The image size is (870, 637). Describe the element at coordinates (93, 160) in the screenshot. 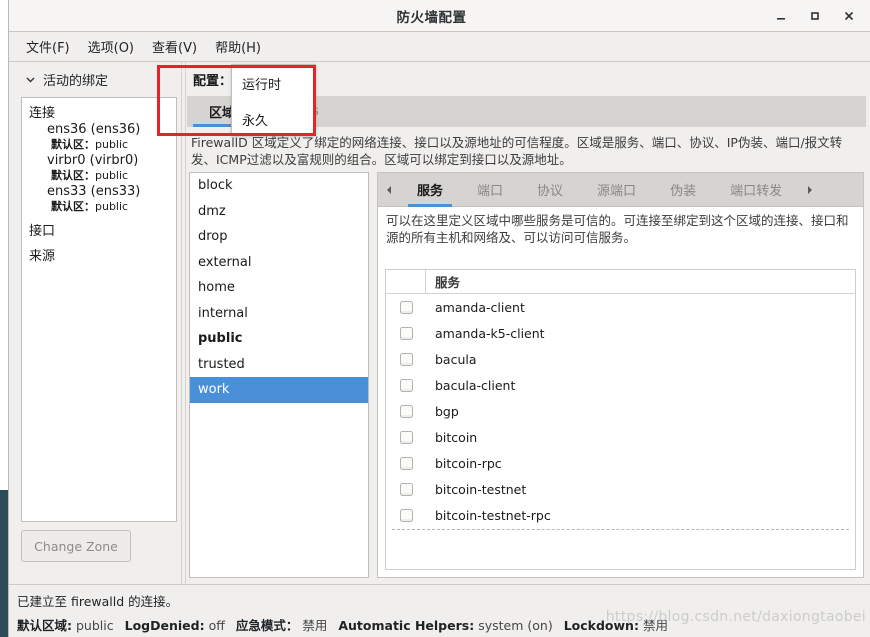

I see `binding-name: virbr0 (virbr0)` at that location.